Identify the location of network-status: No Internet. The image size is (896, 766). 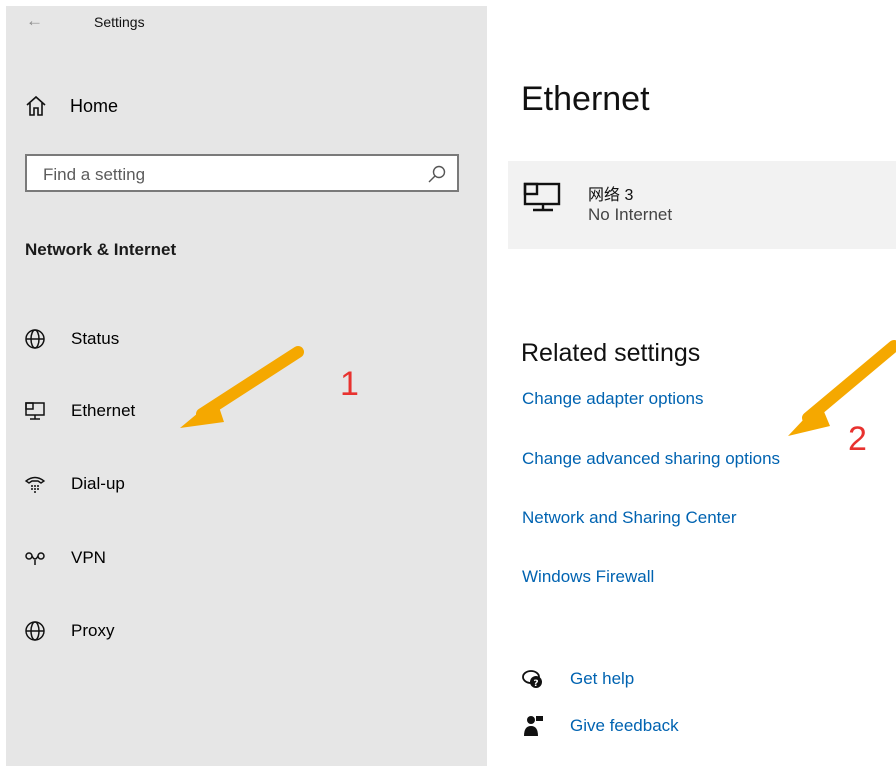
(630, 214).